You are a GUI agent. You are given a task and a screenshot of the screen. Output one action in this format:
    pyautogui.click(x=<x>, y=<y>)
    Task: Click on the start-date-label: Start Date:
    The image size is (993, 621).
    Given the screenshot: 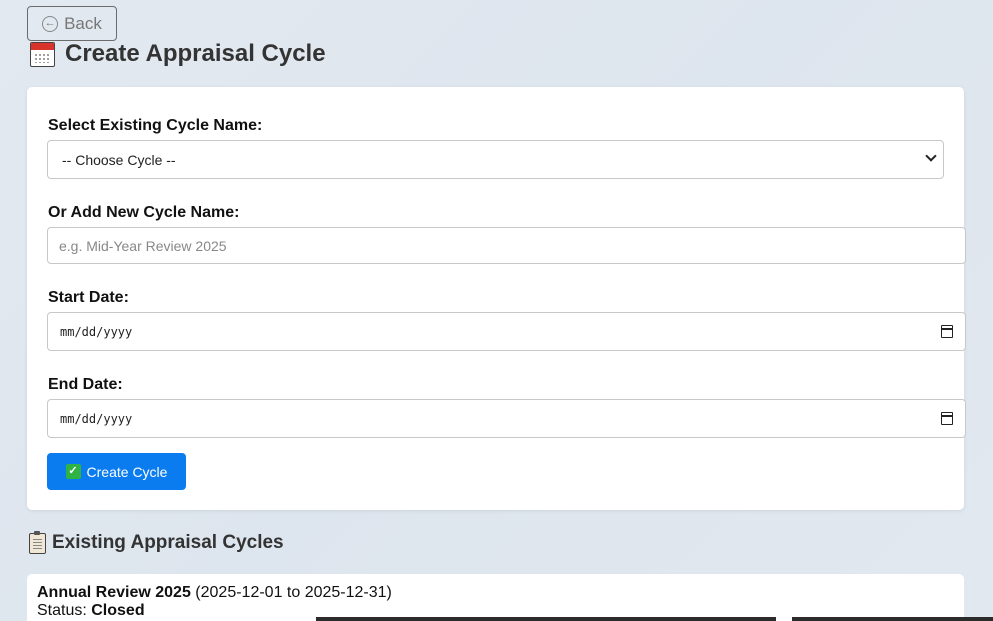 What is the action you would take?
    pyautogui.click(x=88, y=297)
    